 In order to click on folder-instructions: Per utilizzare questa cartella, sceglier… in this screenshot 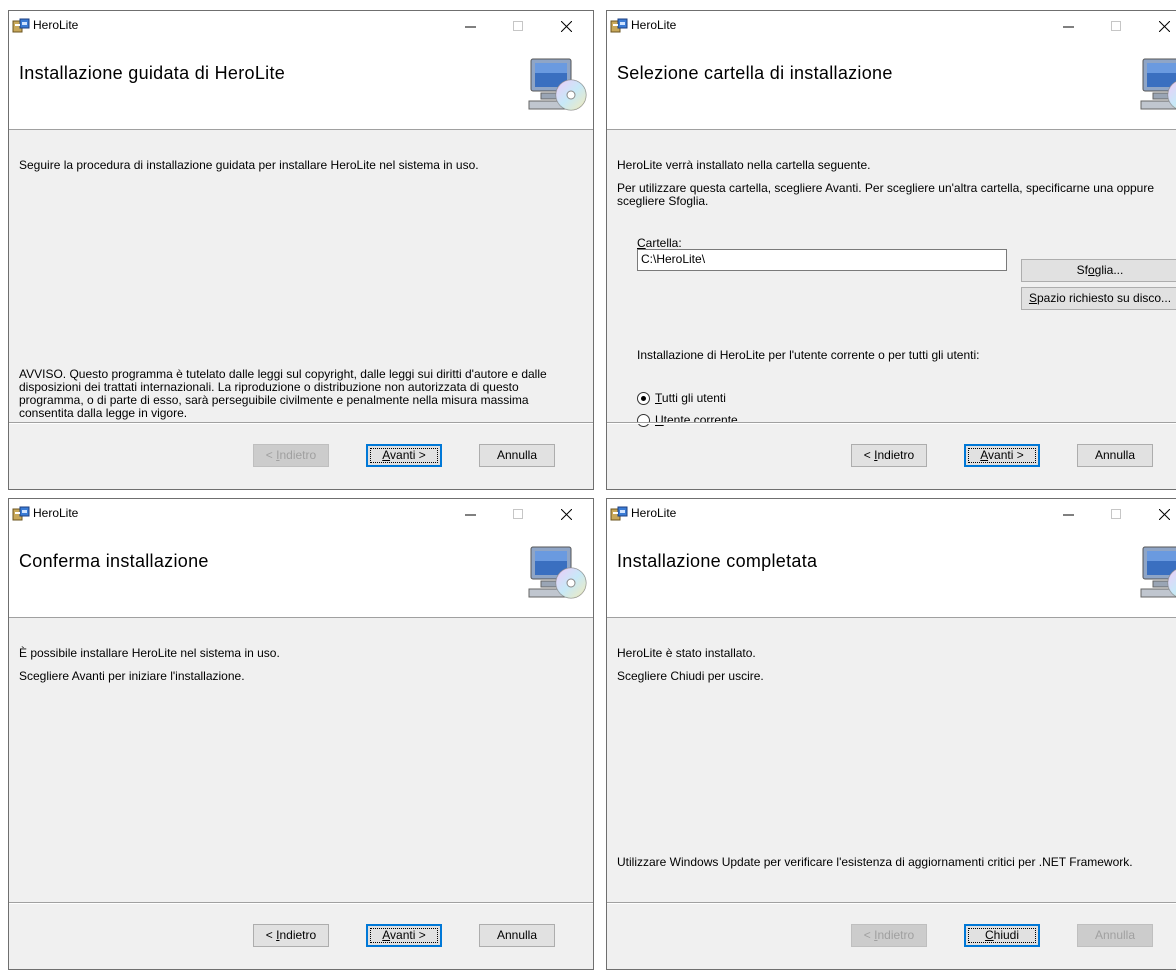, I will do `click(886, 194)`.